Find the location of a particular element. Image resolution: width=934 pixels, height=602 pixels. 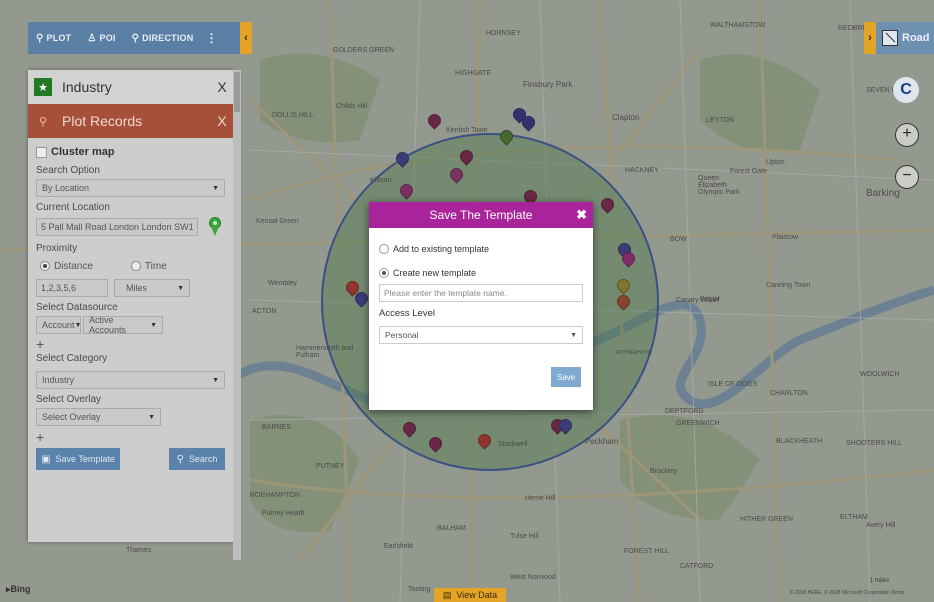

category-value: Industry is located at coordinates (58, 380).